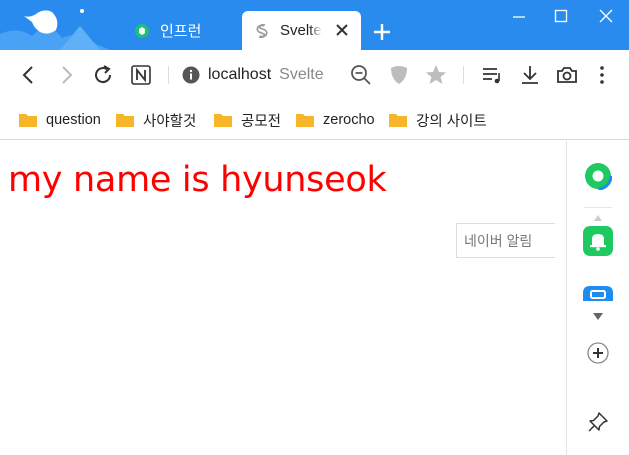 The height and width of the screenshot is (455, 629). I want to click on bookmarks-bar: question 사야할것 공모전 zerocho 강의 사이트, so click(314, 120).